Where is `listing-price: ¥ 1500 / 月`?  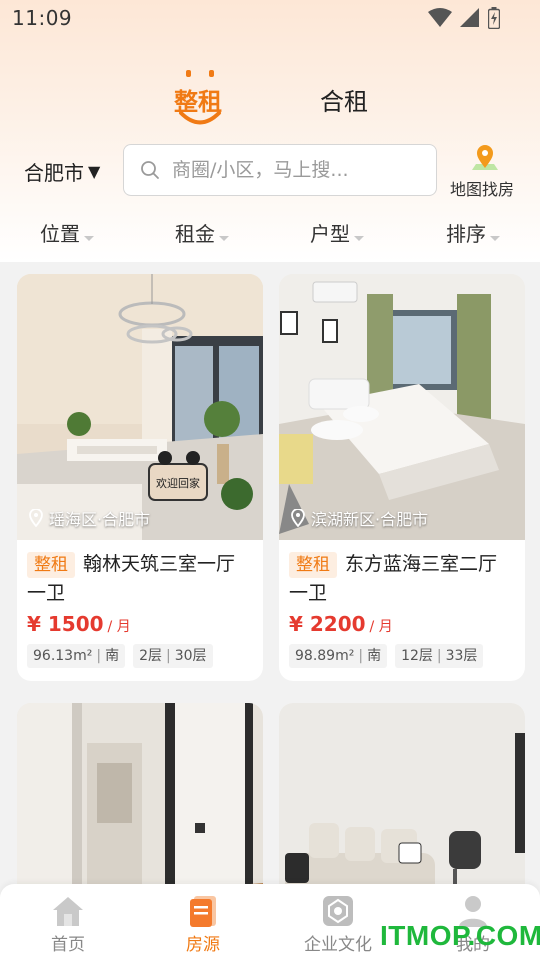
listing-price: ¥ 1500 / 月 is located at coordinates (140, 622).